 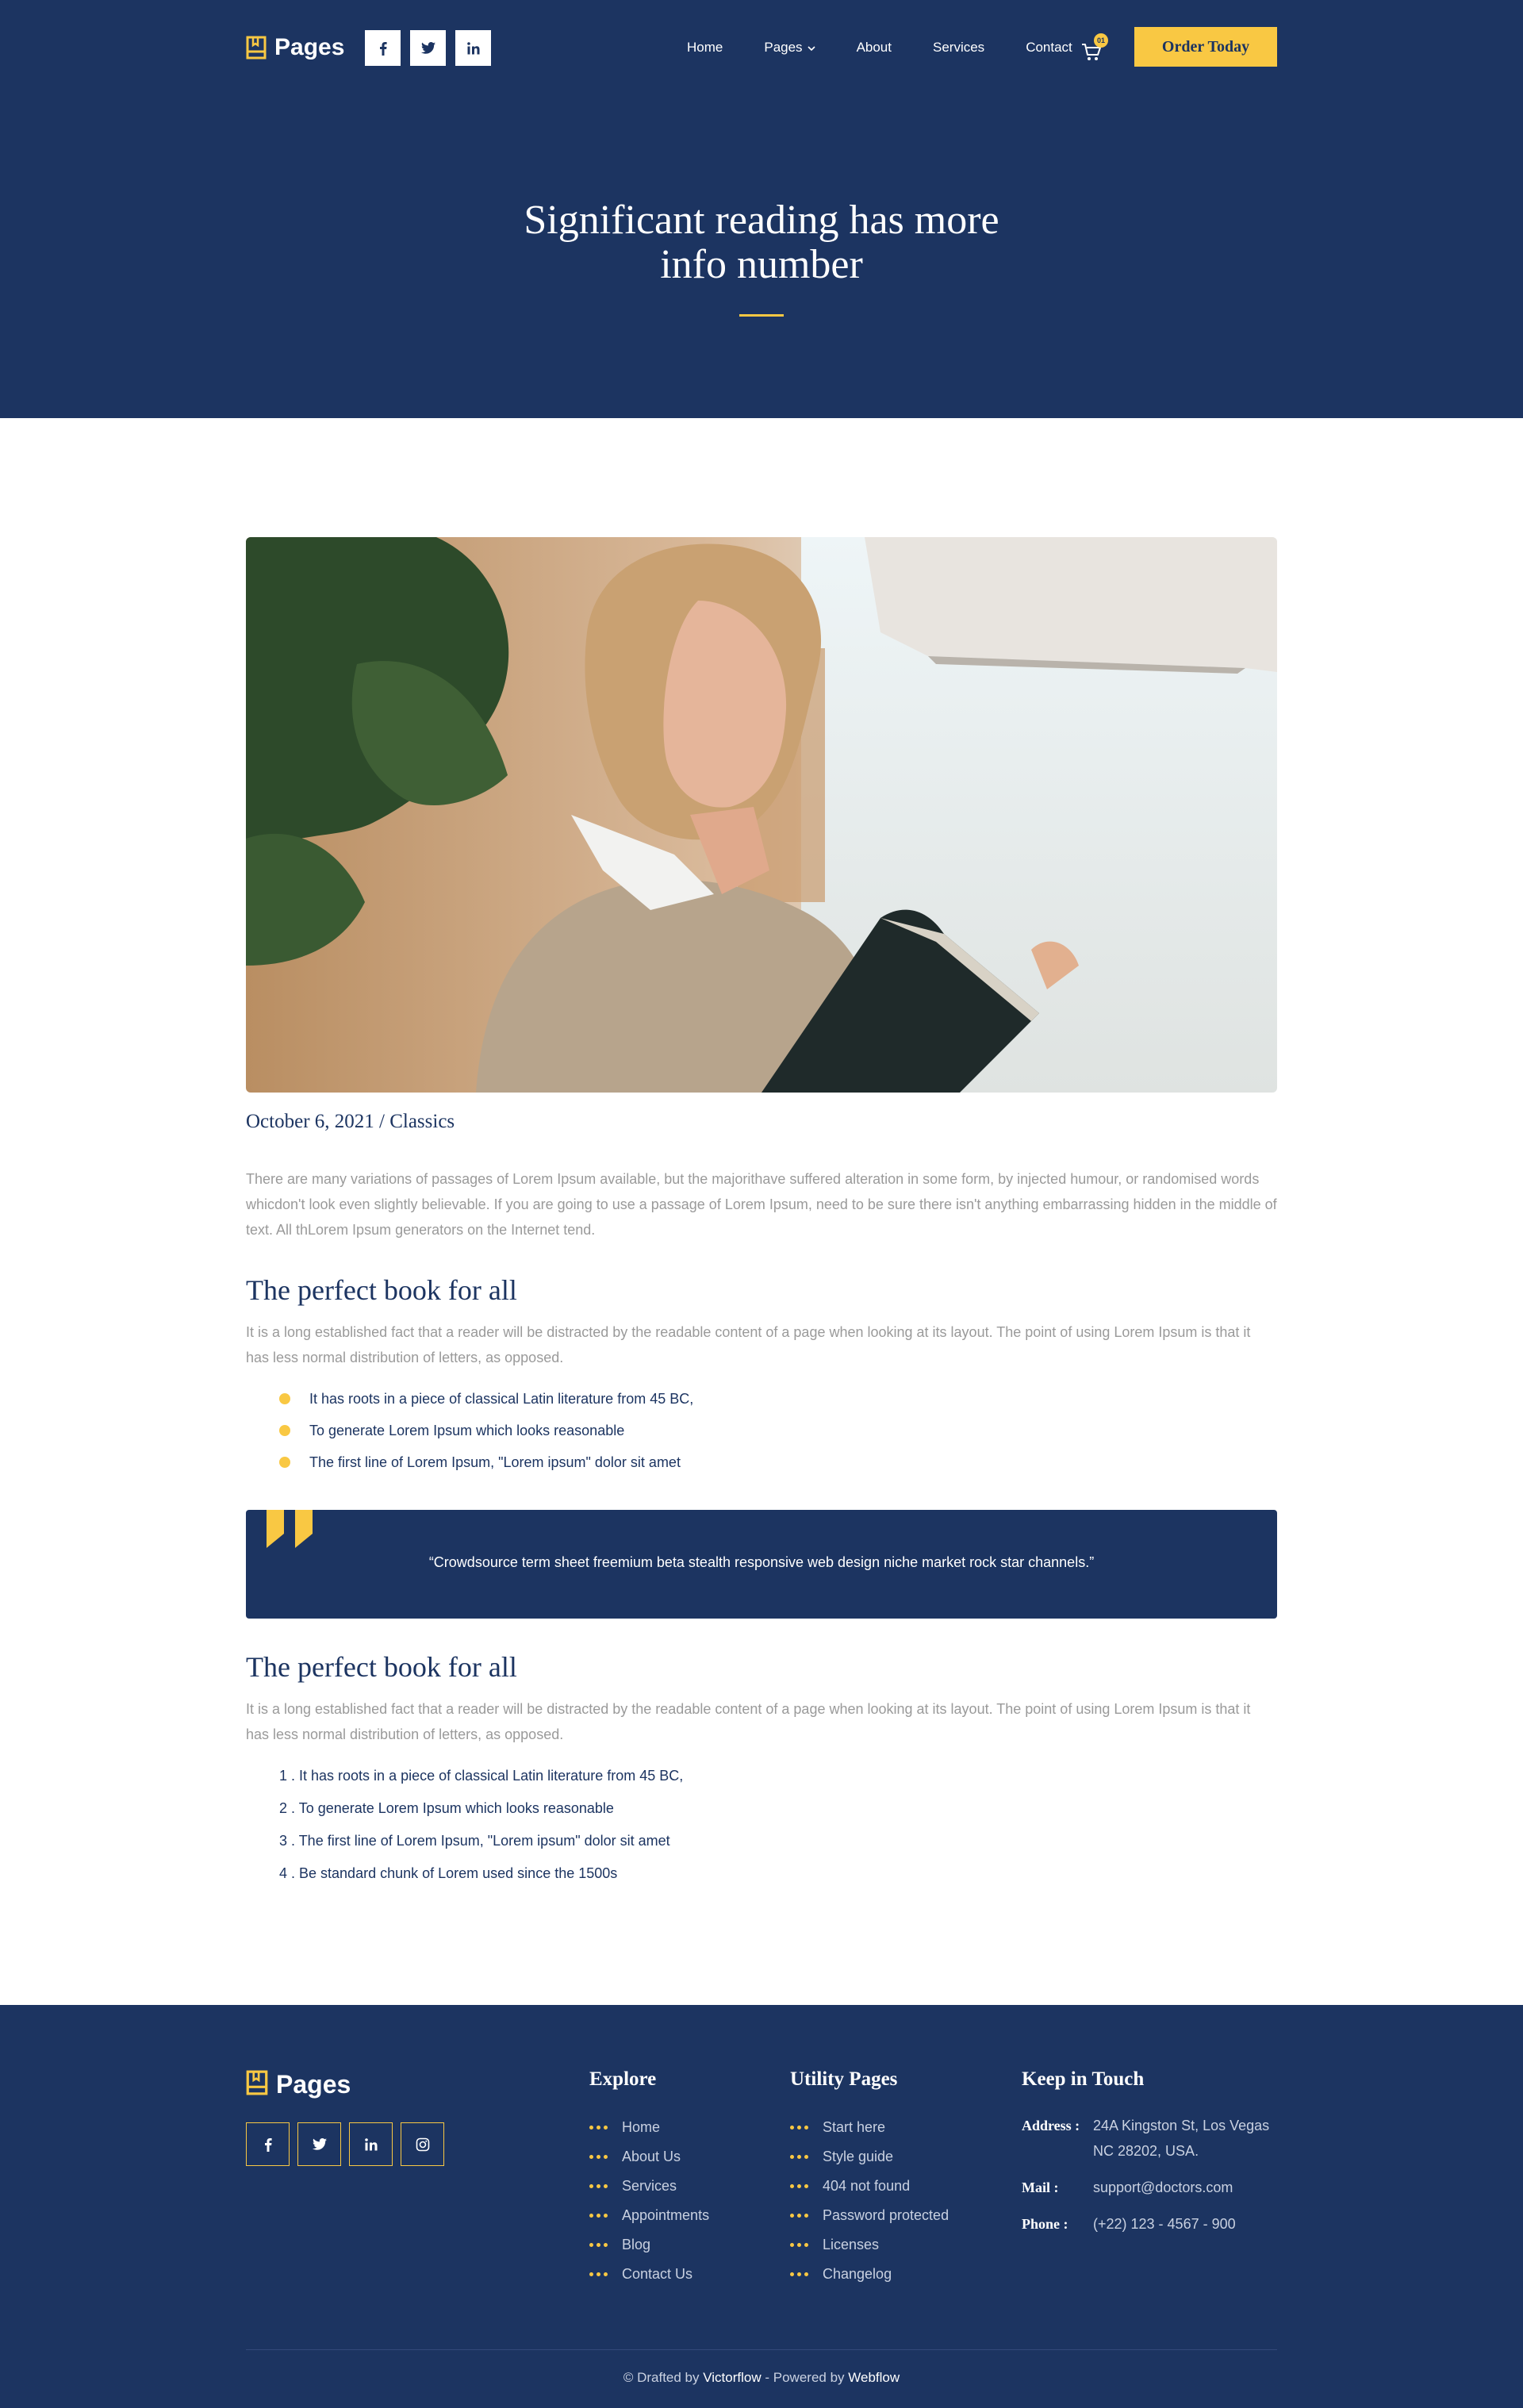 I want to click on footer-link-label: Start here, so click(x=854, y=2127).